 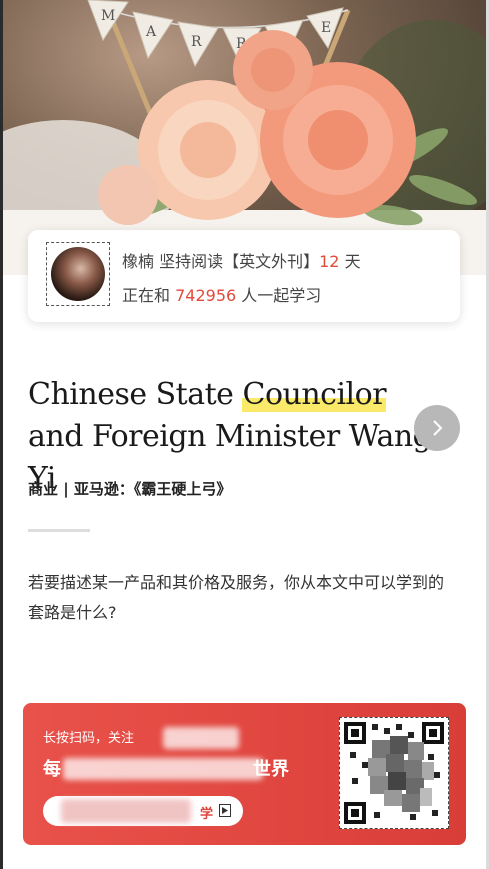 I want to click on learner-suffix: 人一起学习, so click(x=281, y=295).